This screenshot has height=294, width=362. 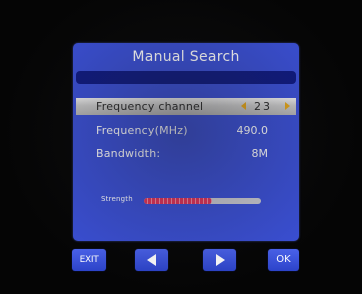 I want to click on frequency-channel-row: Frequency channel 23, so click(x=186, y=106).